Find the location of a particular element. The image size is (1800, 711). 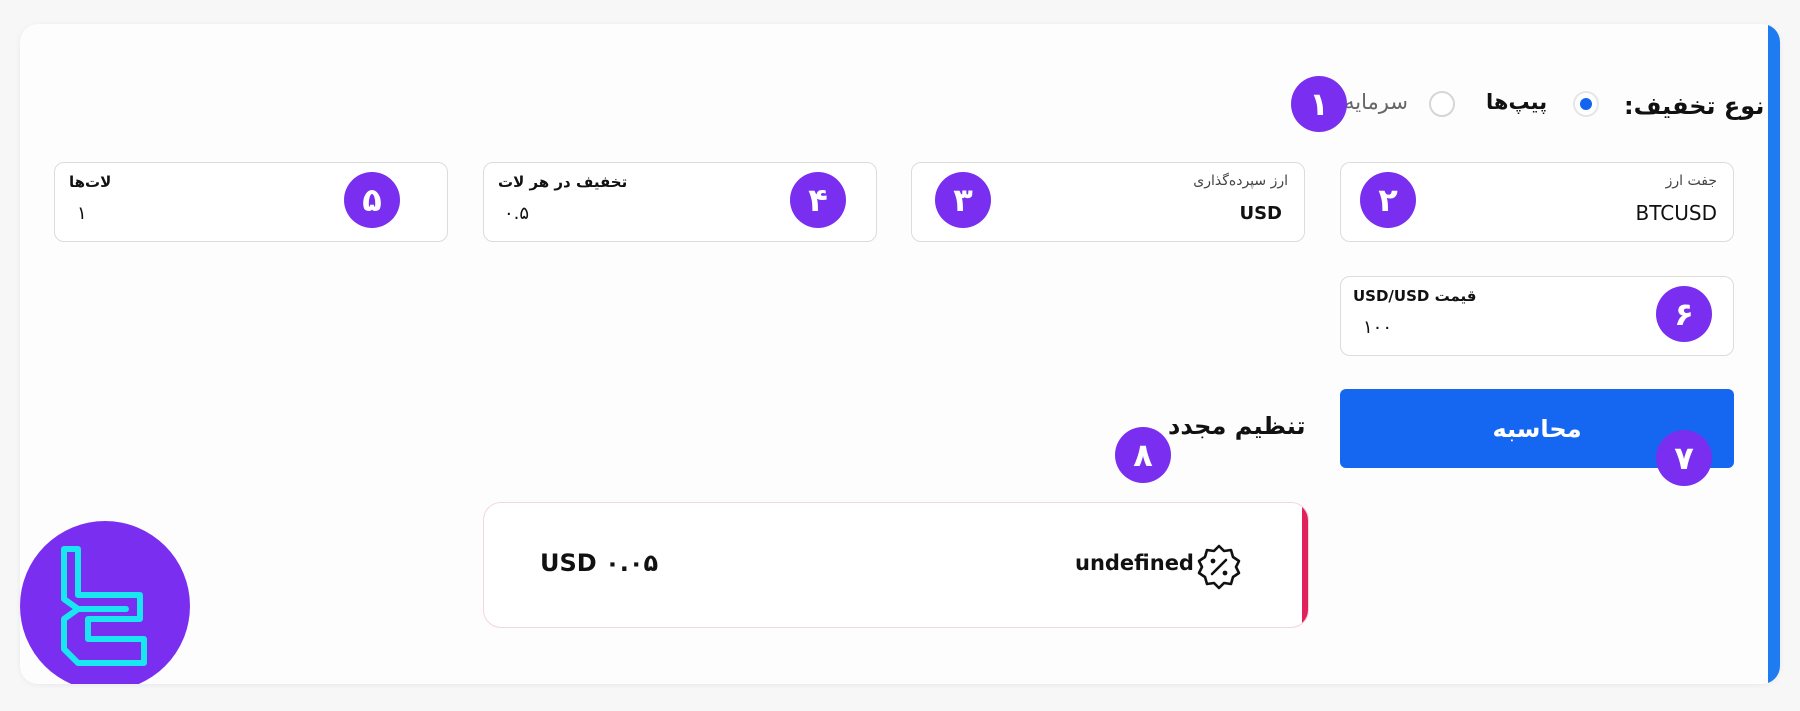

deposit-currency-label: ارز سپرده‌گذاری is located at coordinates (1240, 181).